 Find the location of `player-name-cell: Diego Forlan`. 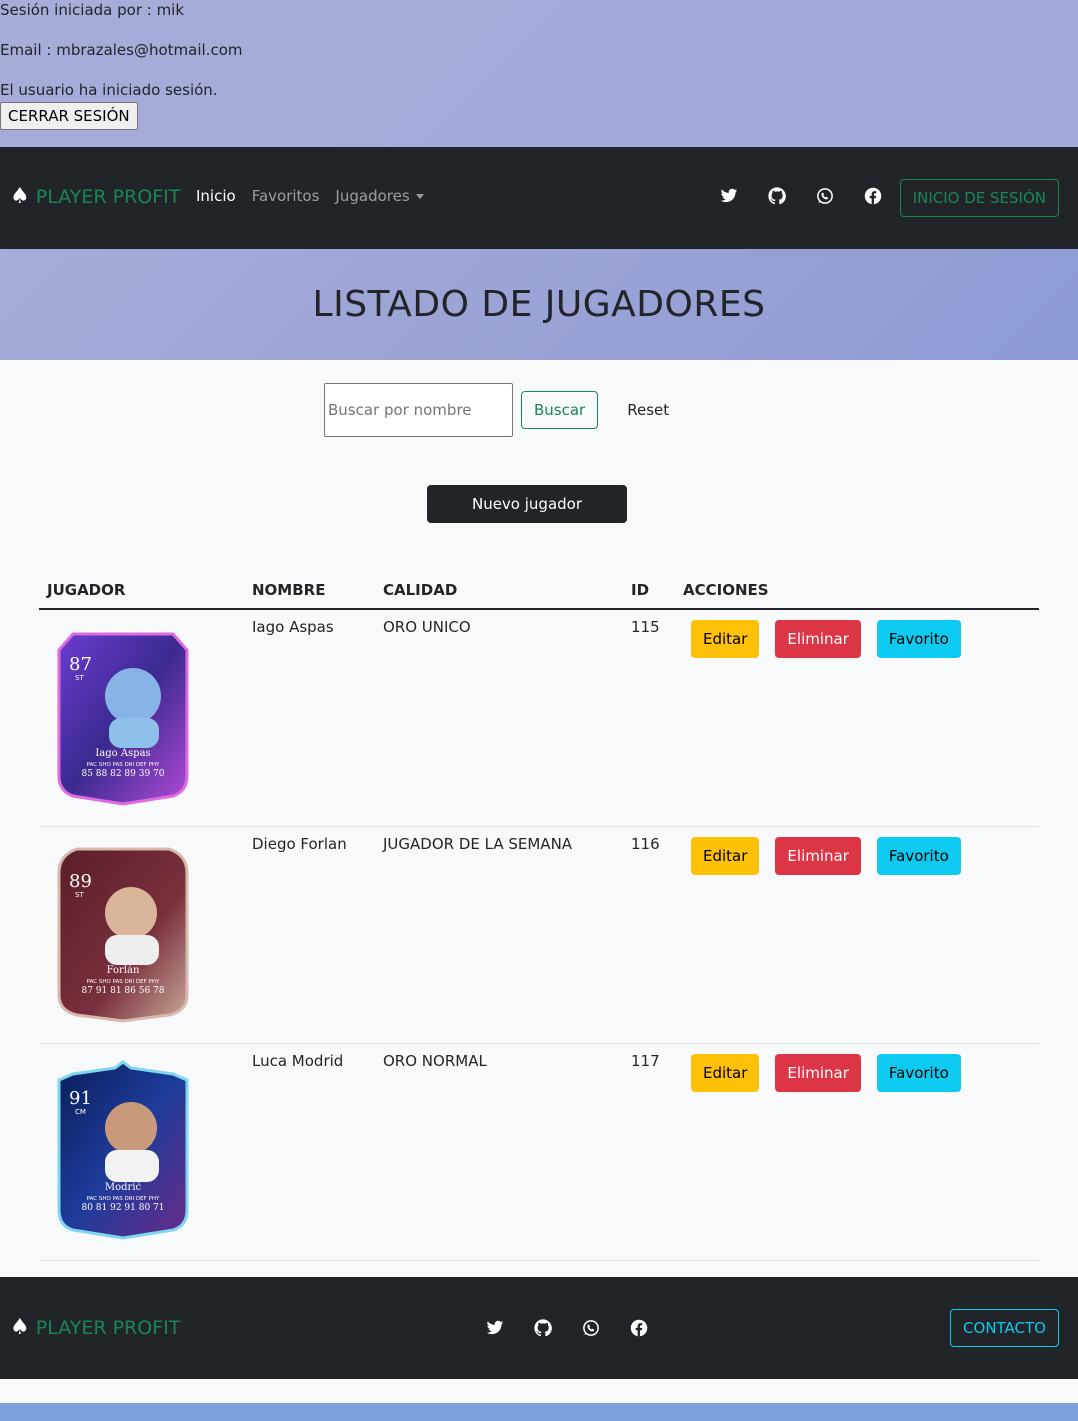

player-name-cell: Diego Forlan is located at coordinates (309, 935).